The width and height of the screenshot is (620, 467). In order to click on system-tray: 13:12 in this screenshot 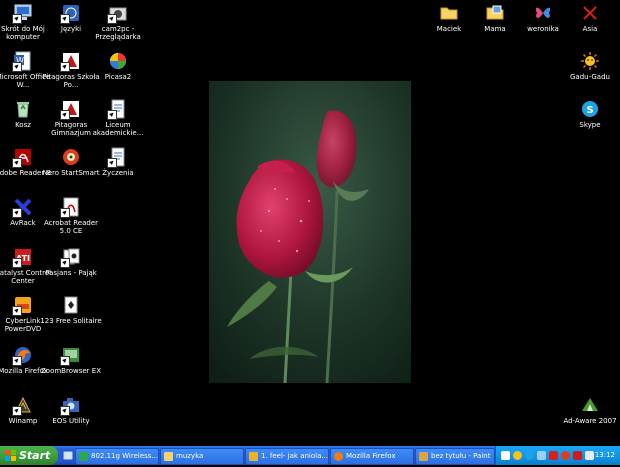, I will do `click(557, 455)`.